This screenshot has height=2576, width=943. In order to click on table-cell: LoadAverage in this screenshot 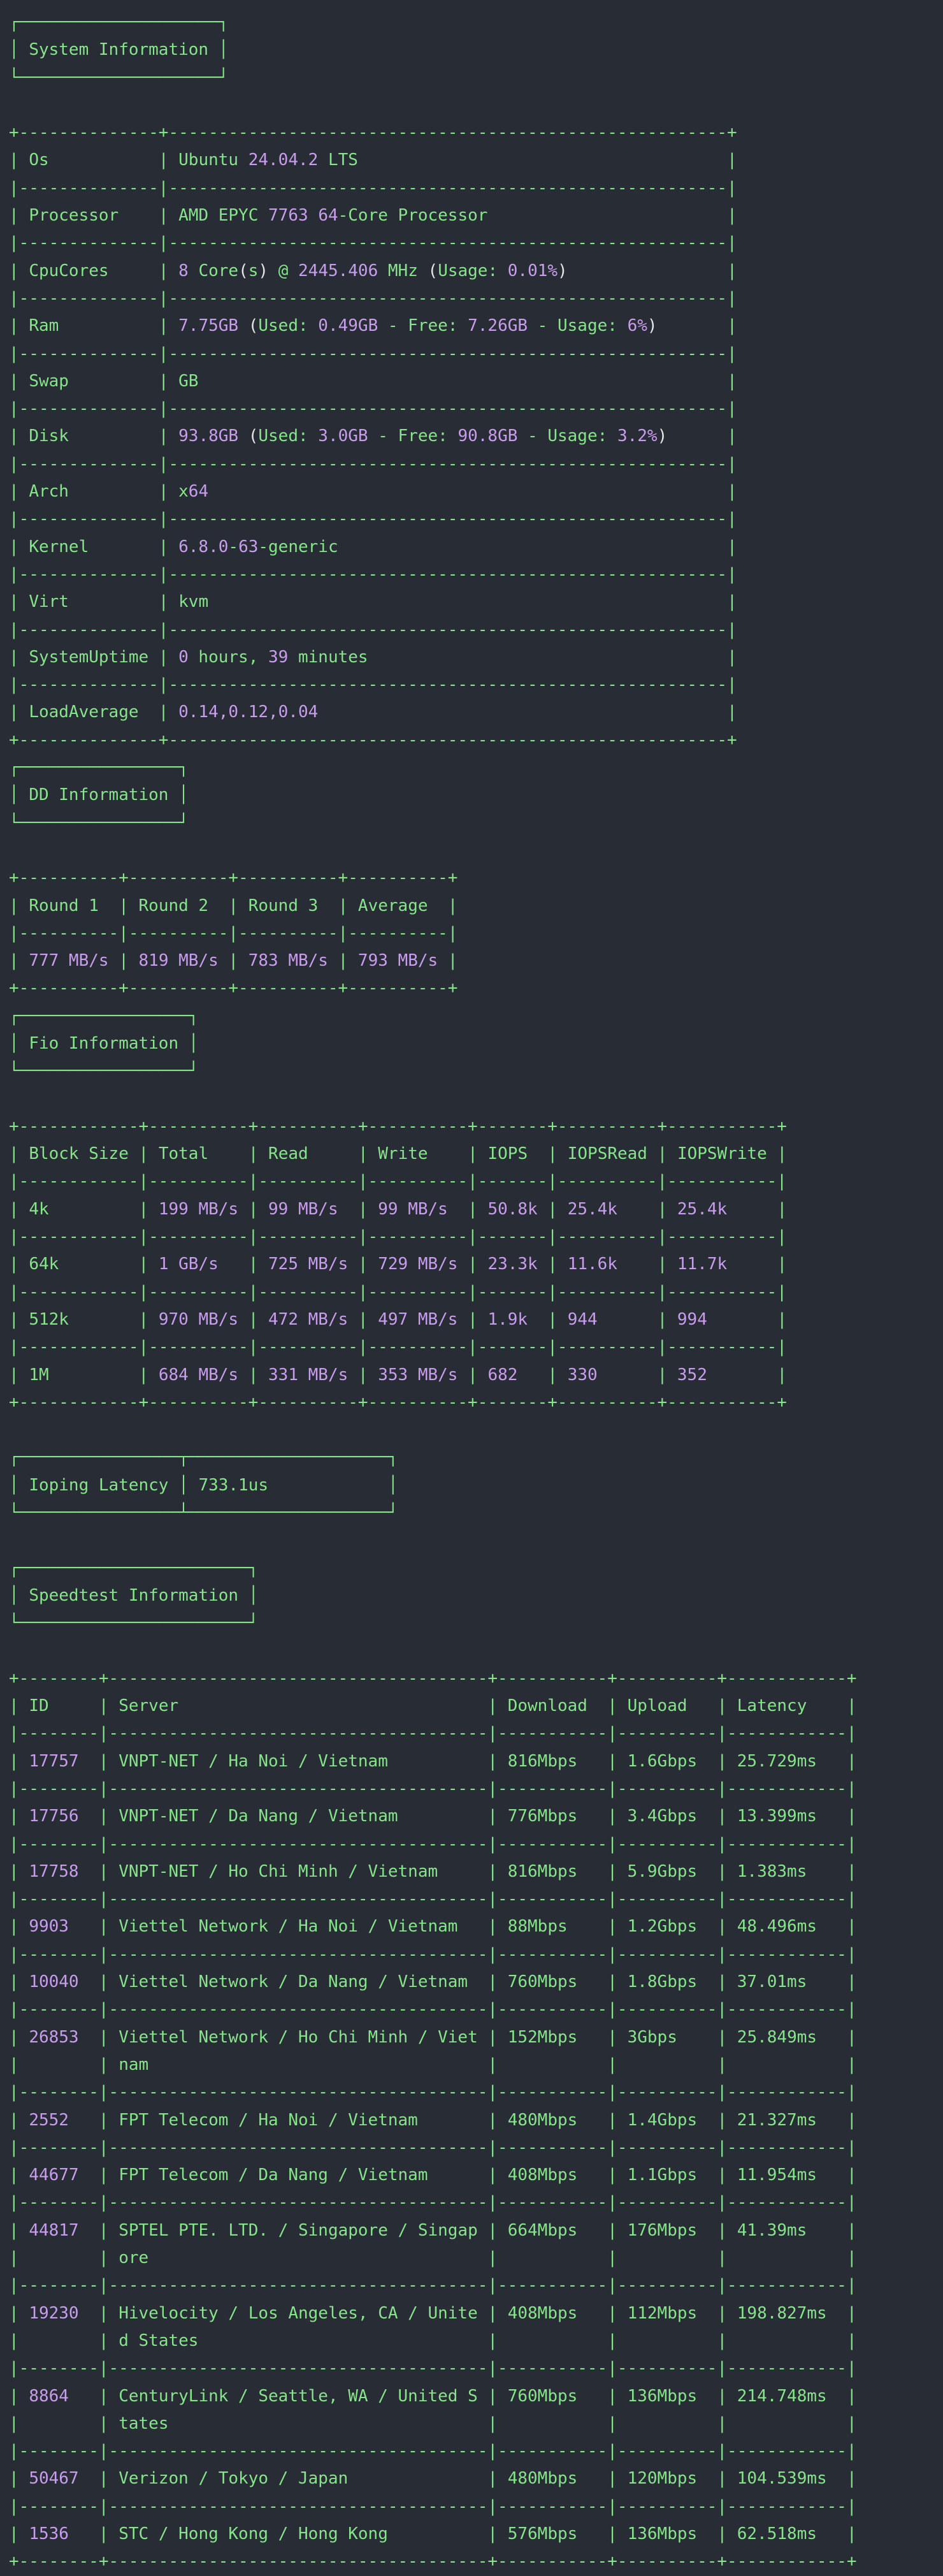, I will do `click(84, 712)`.